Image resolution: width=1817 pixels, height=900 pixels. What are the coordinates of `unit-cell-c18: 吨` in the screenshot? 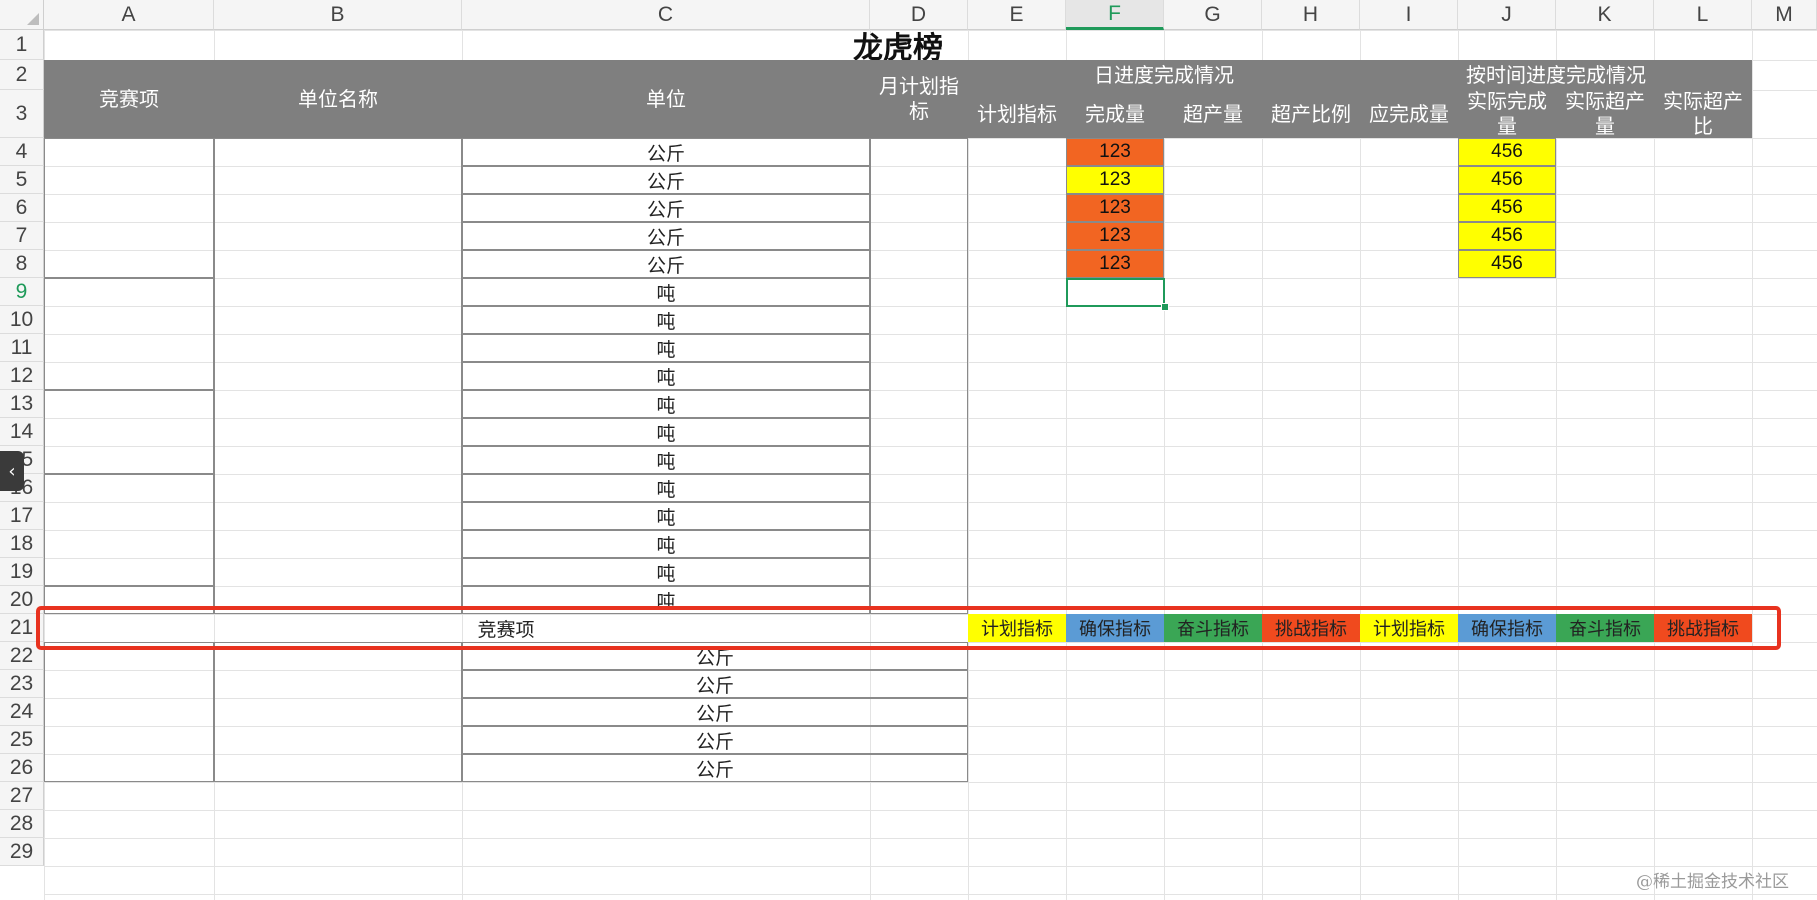 It's located at (666, 544).